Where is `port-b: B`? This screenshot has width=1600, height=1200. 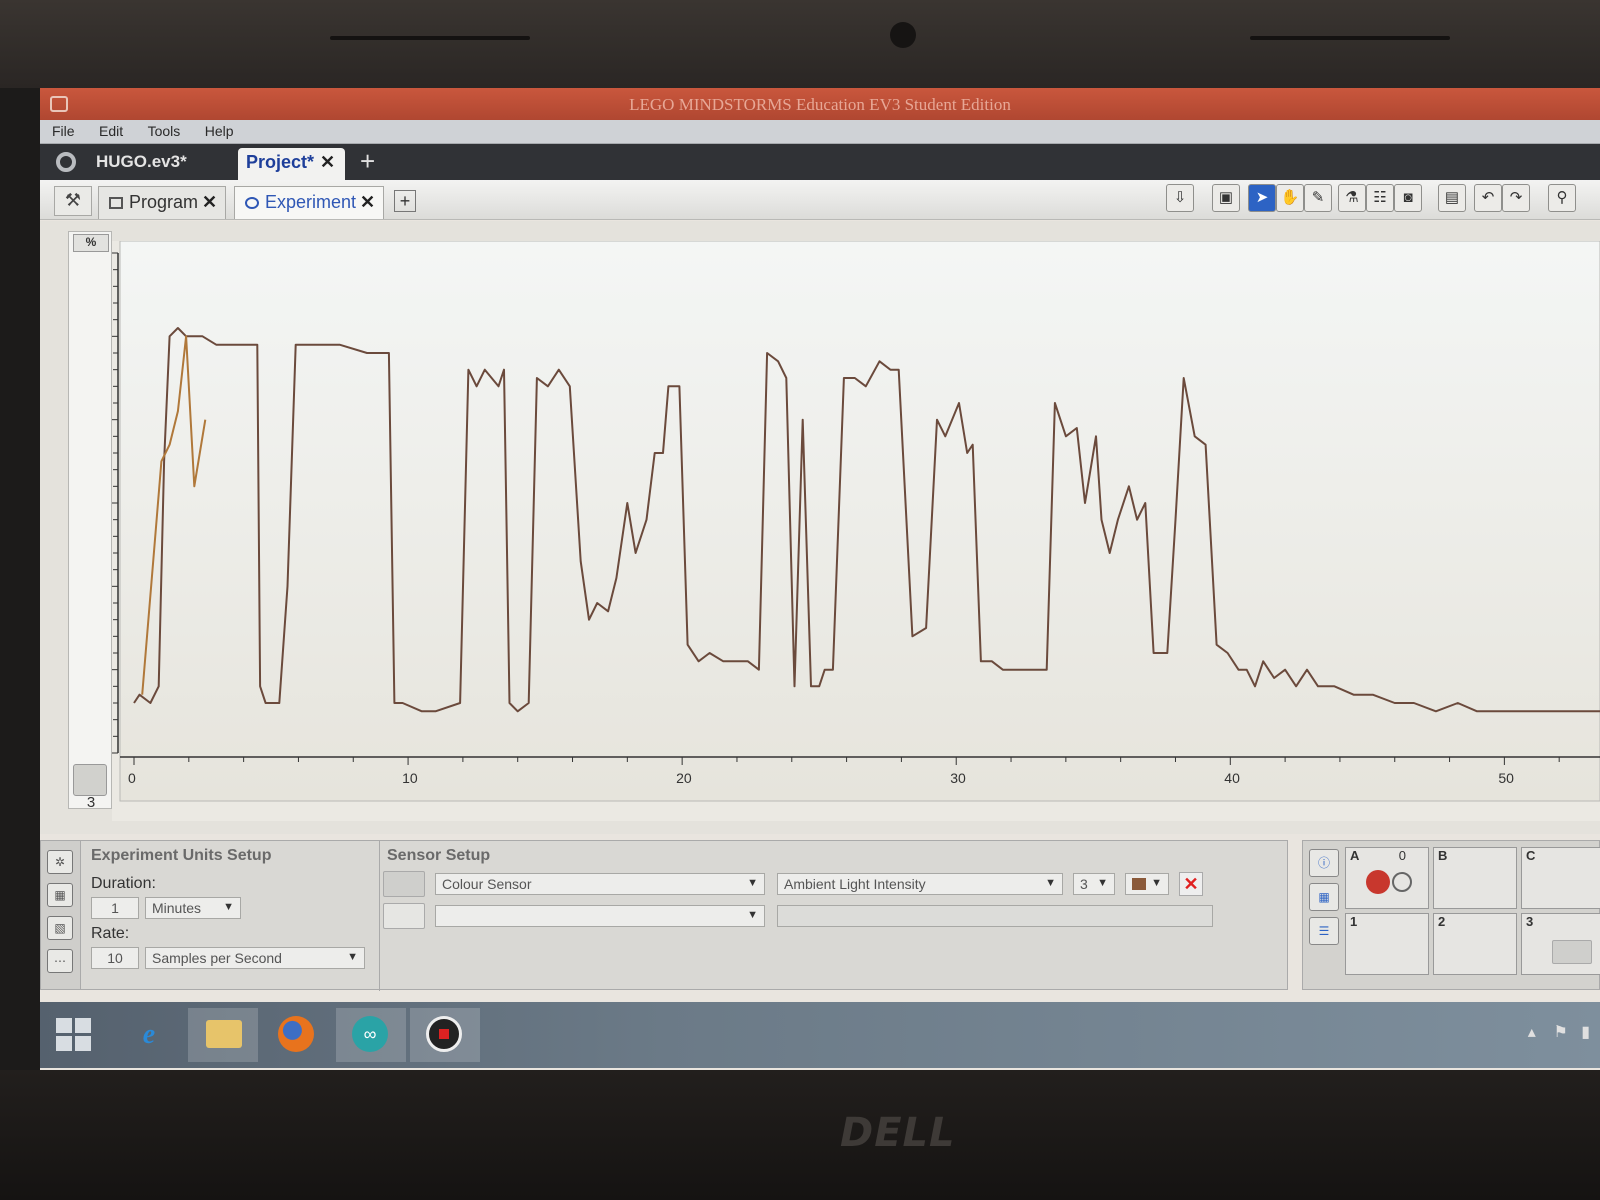 port-b: B is located at coordinates (1475, 878).